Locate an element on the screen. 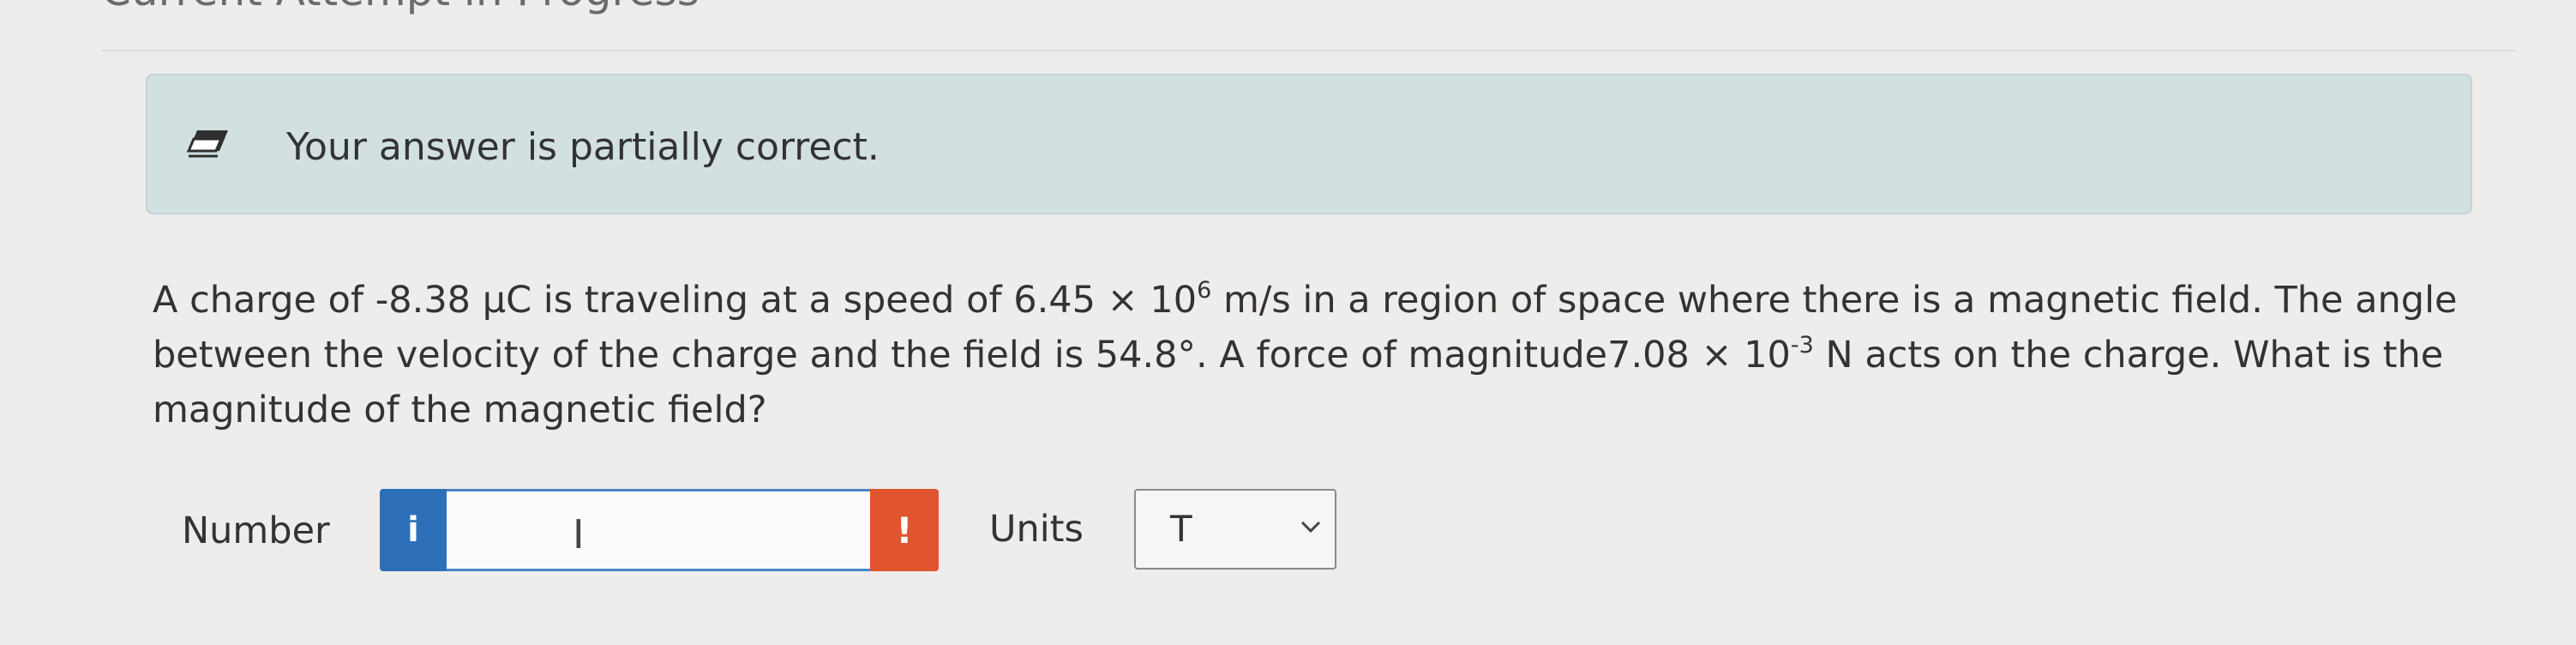 Image resolution: width=2576 pixels, height=645 pixels. number-input is located at coordinates (658, 530).